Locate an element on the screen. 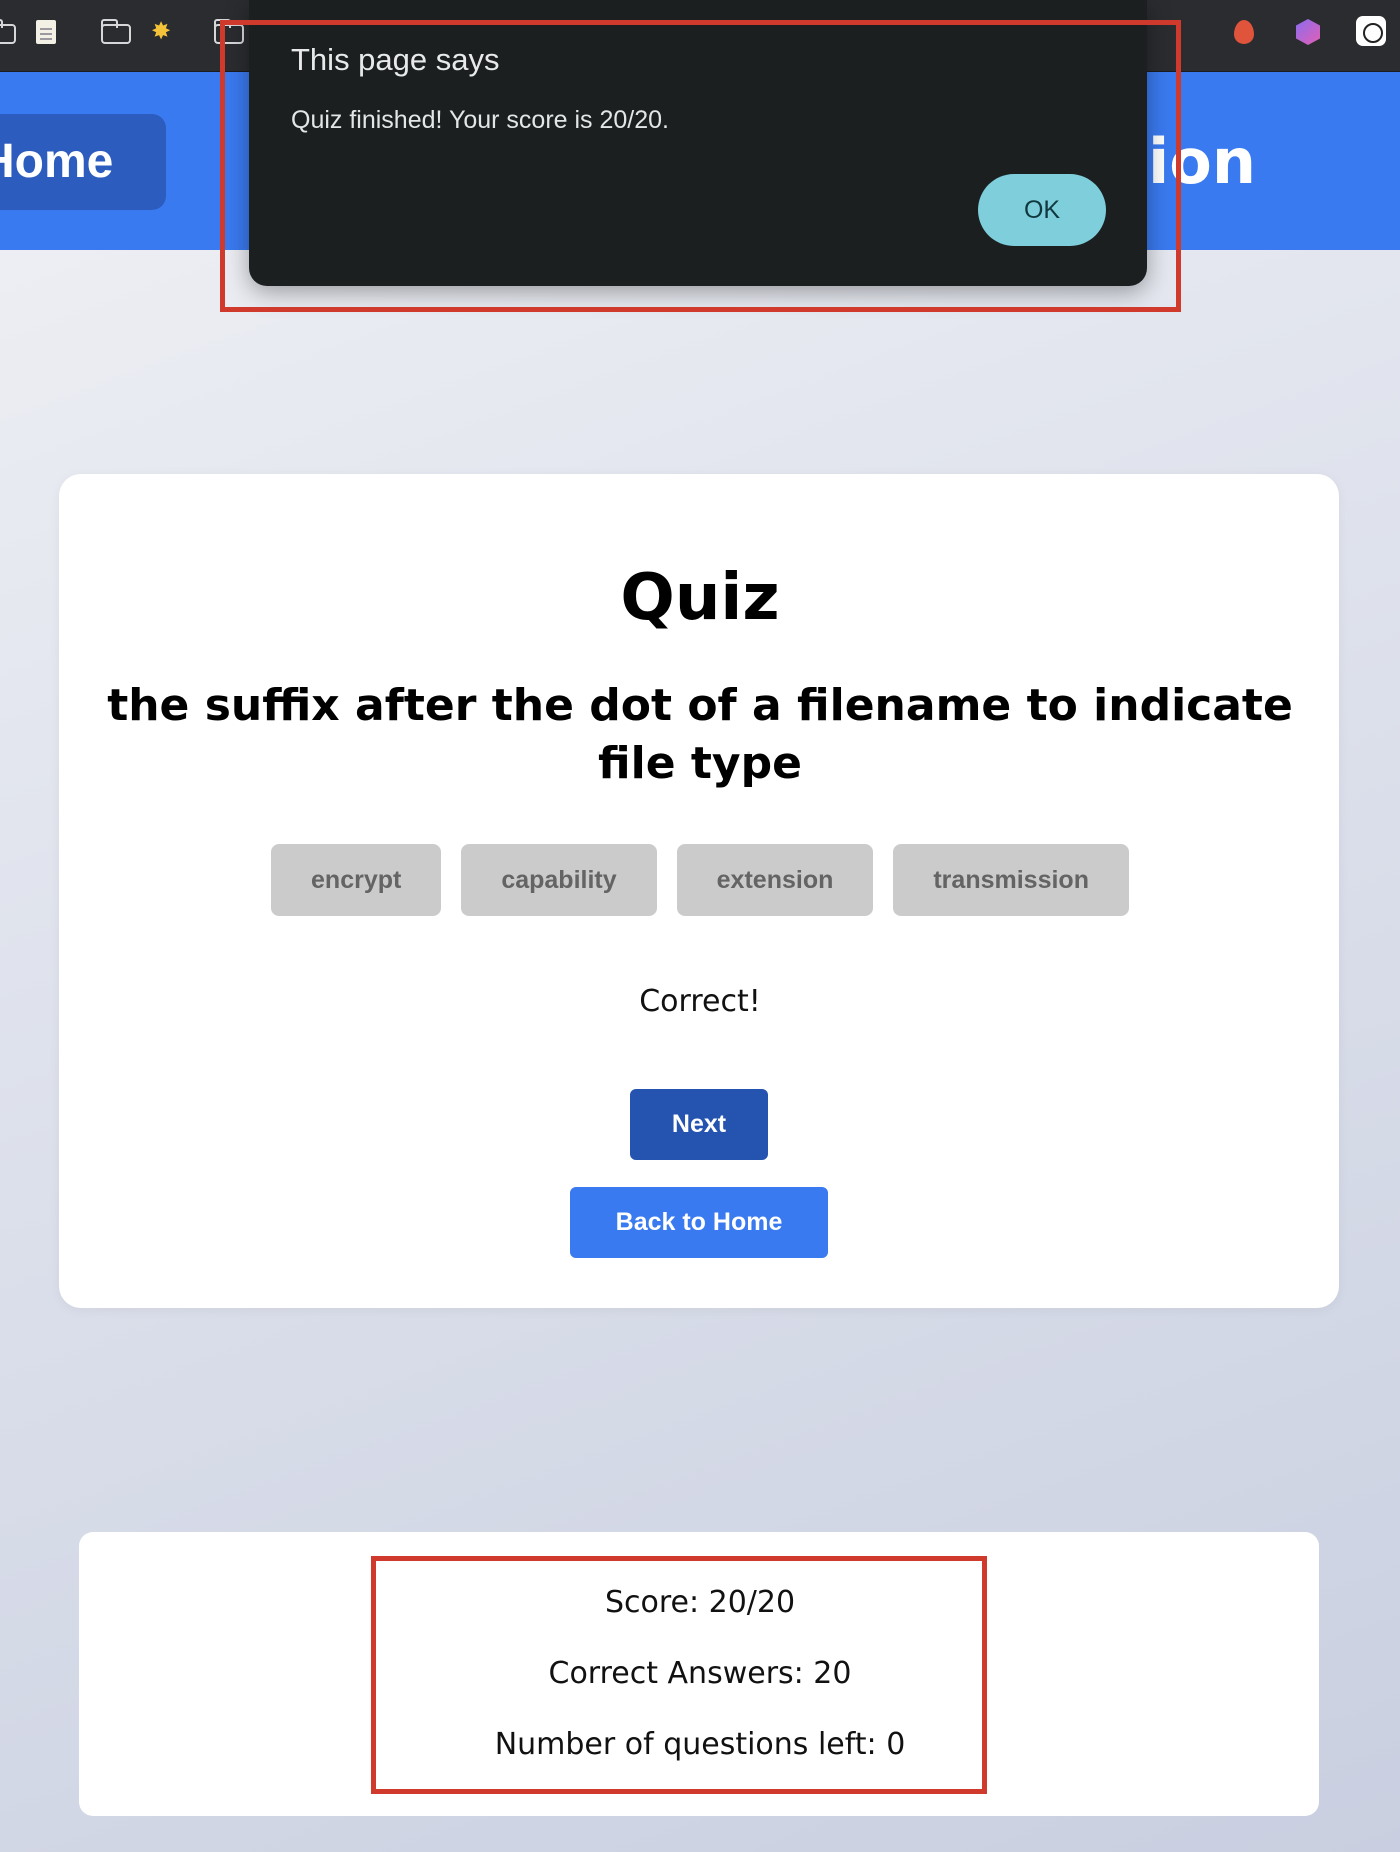  alert-message: Quiz finished! Your score is 20/20. is located at coordinates (480, 120).